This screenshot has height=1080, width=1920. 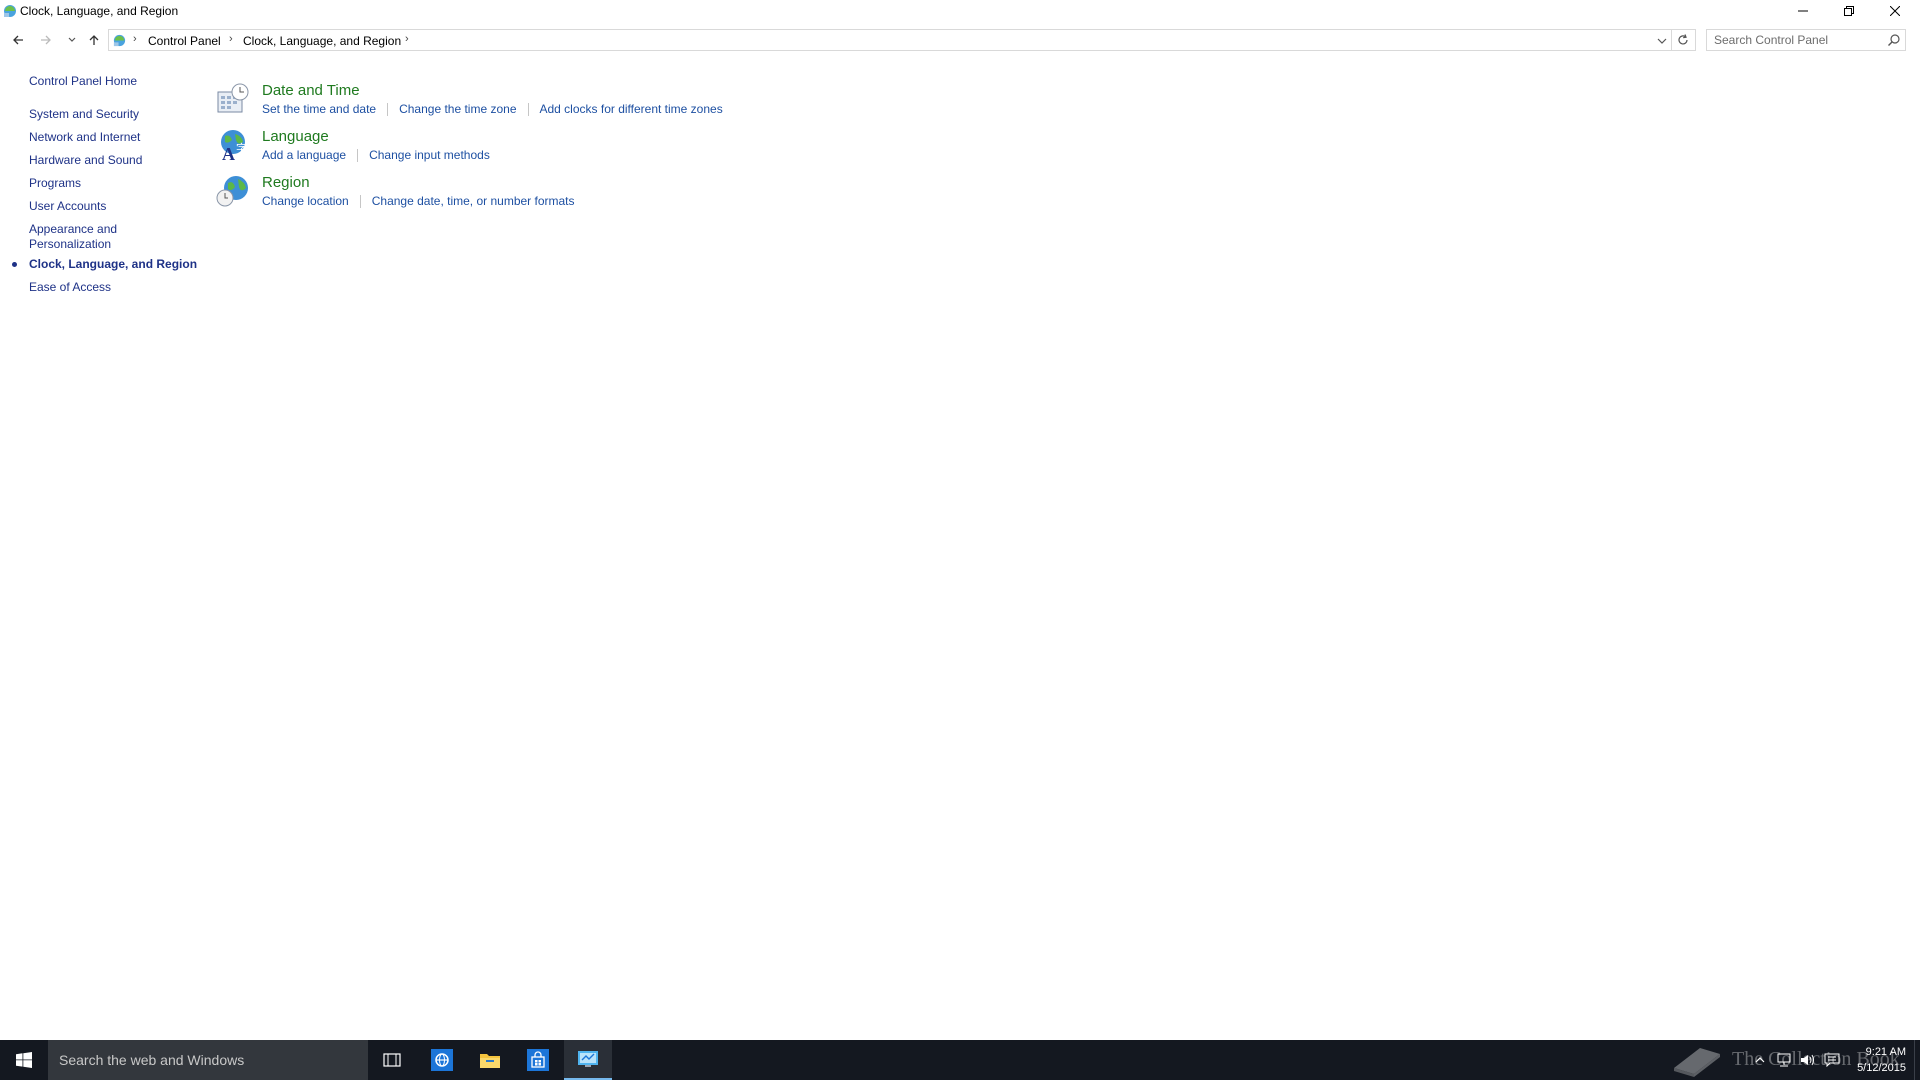 What do you see at coordinates (1792, 40) in the screenshot?
I see `search-input` at bounding box center [1792, 40].